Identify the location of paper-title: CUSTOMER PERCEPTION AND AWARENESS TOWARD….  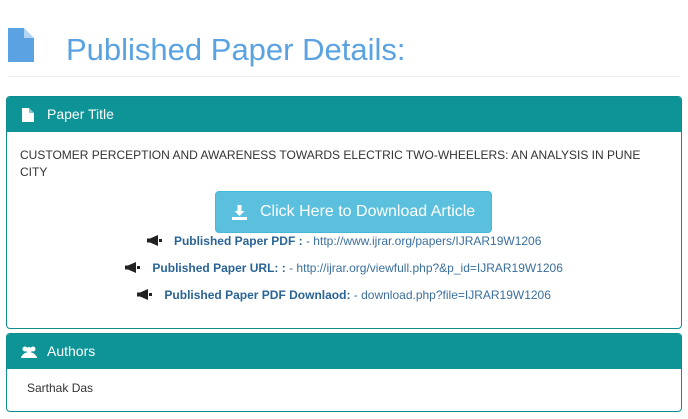
(330, 163).